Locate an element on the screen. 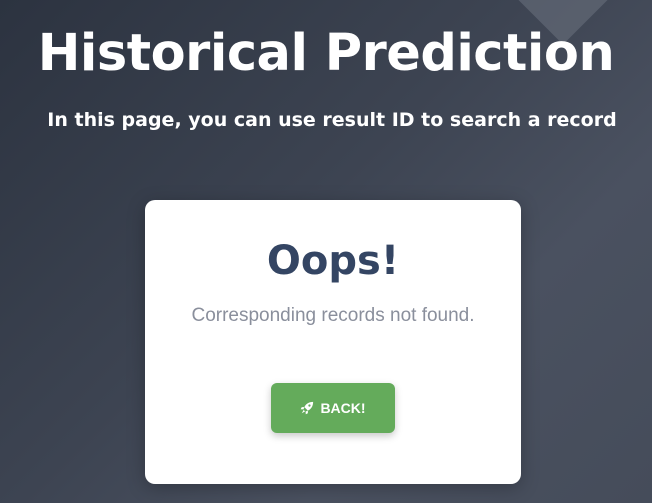 The image size is (652, 503). back-button: BACK! is located at coordinates (333, 408).